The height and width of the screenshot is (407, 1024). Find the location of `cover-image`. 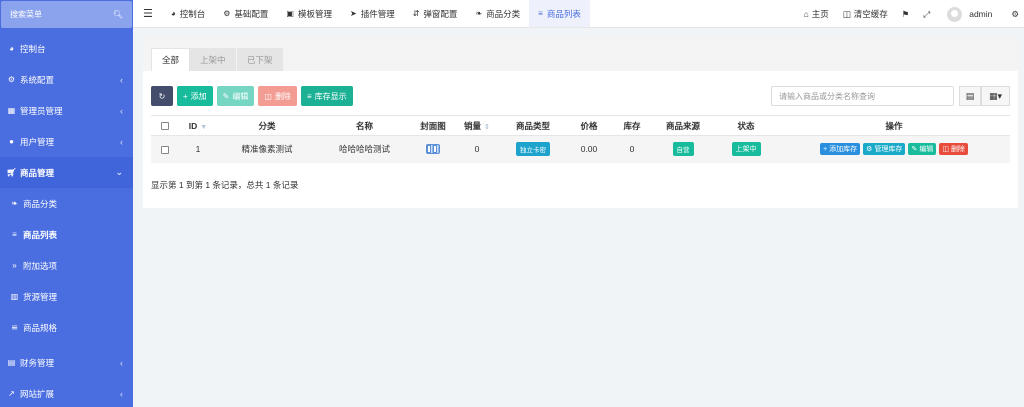

cover-image is located at coordinates (433, 149).